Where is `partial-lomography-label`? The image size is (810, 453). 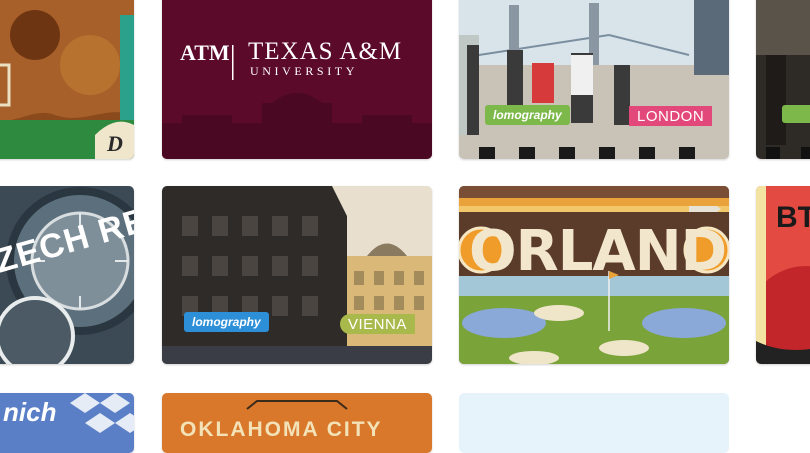 partial-lomography-label is located at coordinates (796, 114).